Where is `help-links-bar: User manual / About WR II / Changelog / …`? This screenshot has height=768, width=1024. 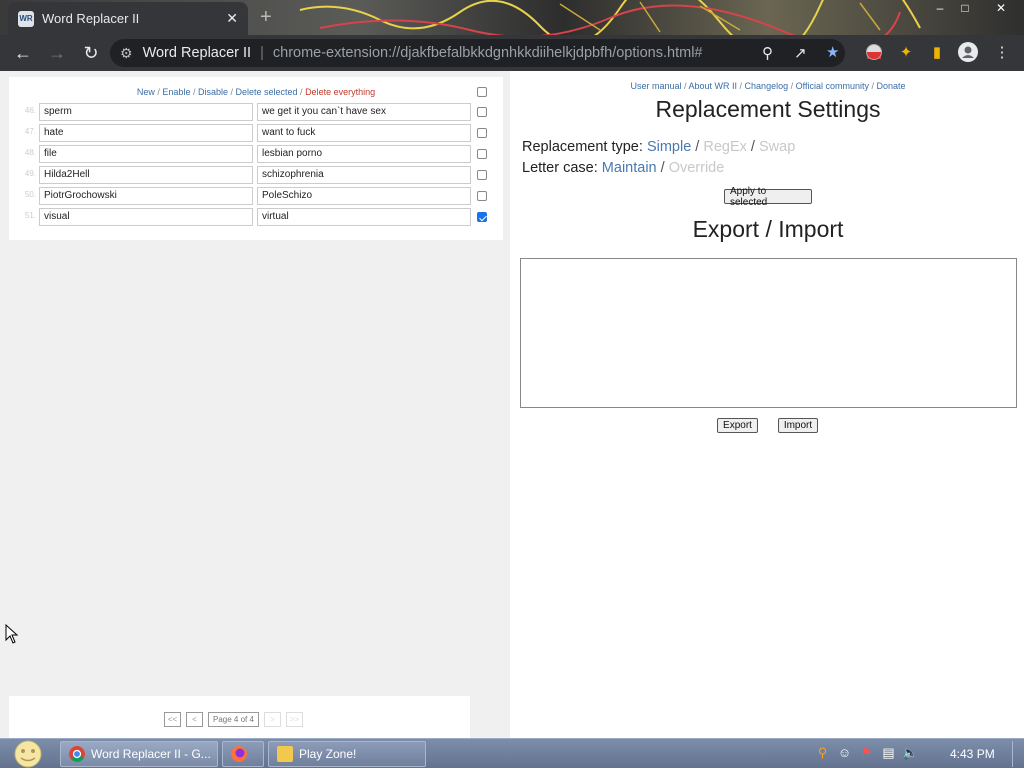 help-links-bar: User manual / About WR II / Changelog / … is located at coordinates (768, 86).